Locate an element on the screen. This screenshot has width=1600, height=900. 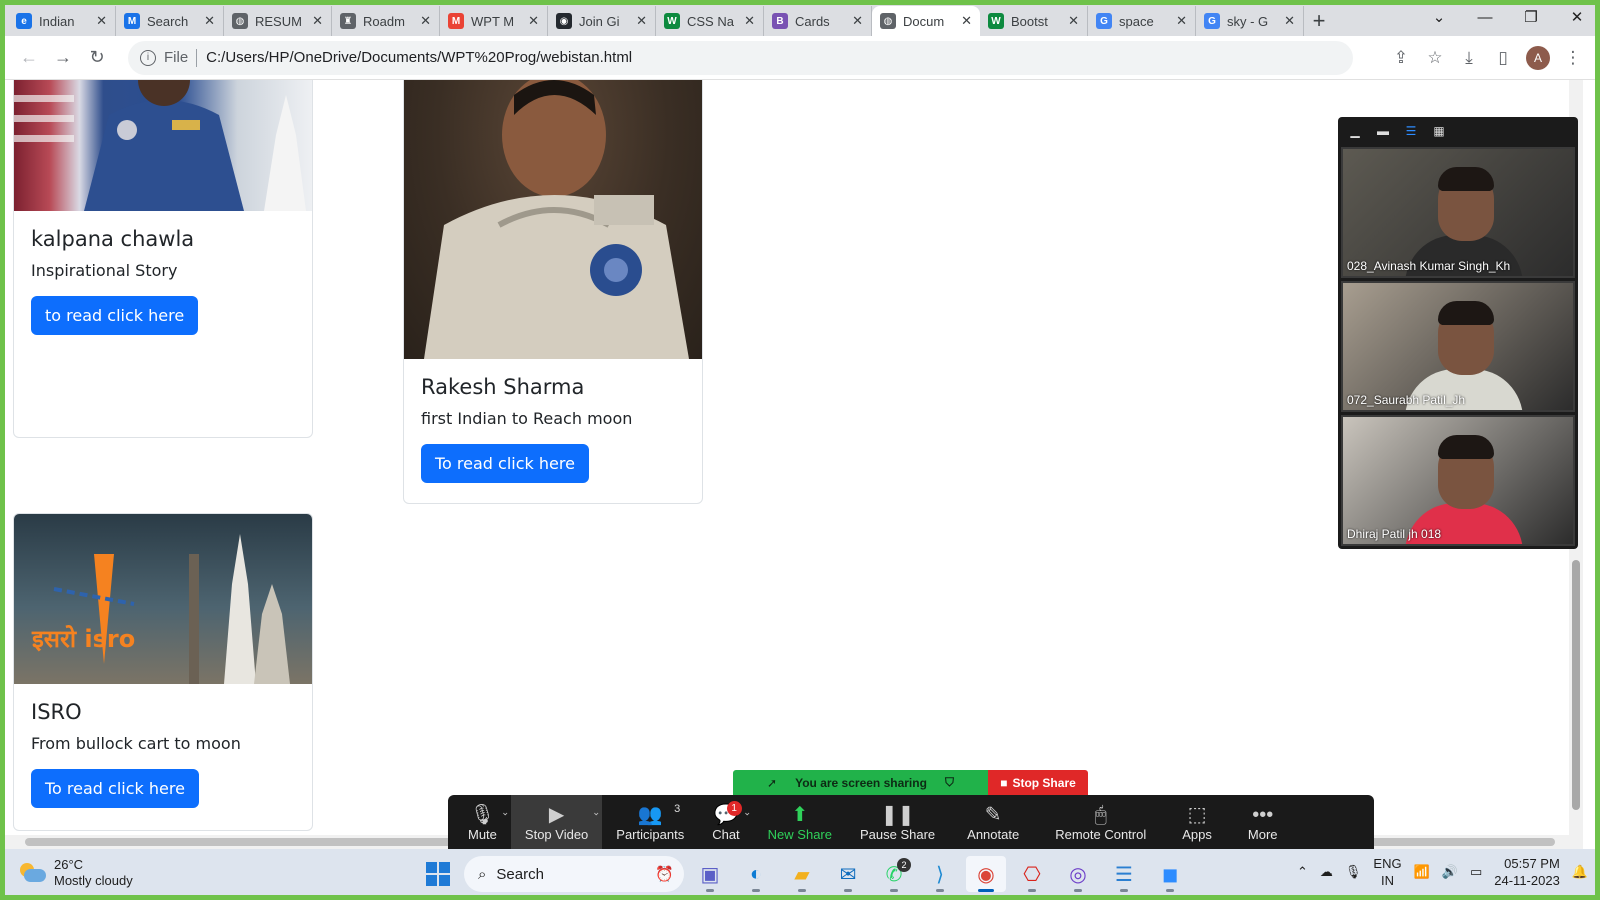
weather-temp: 26°C is located at coordinates (69, 864).